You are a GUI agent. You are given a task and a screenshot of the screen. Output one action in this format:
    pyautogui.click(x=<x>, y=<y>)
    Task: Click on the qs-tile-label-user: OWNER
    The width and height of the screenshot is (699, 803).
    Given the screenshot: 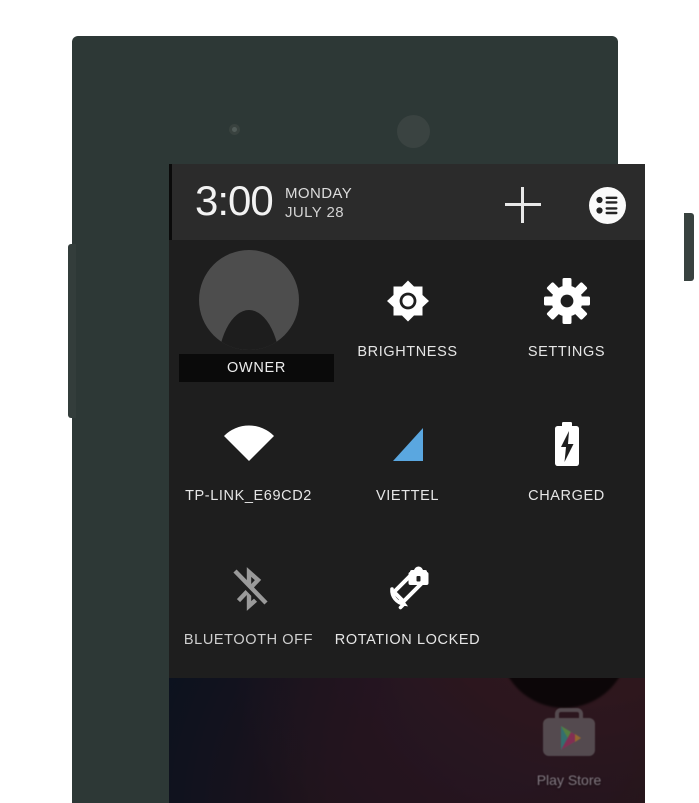 What is the action you would take?
    pyautogui.click(x=256, y=368)
    